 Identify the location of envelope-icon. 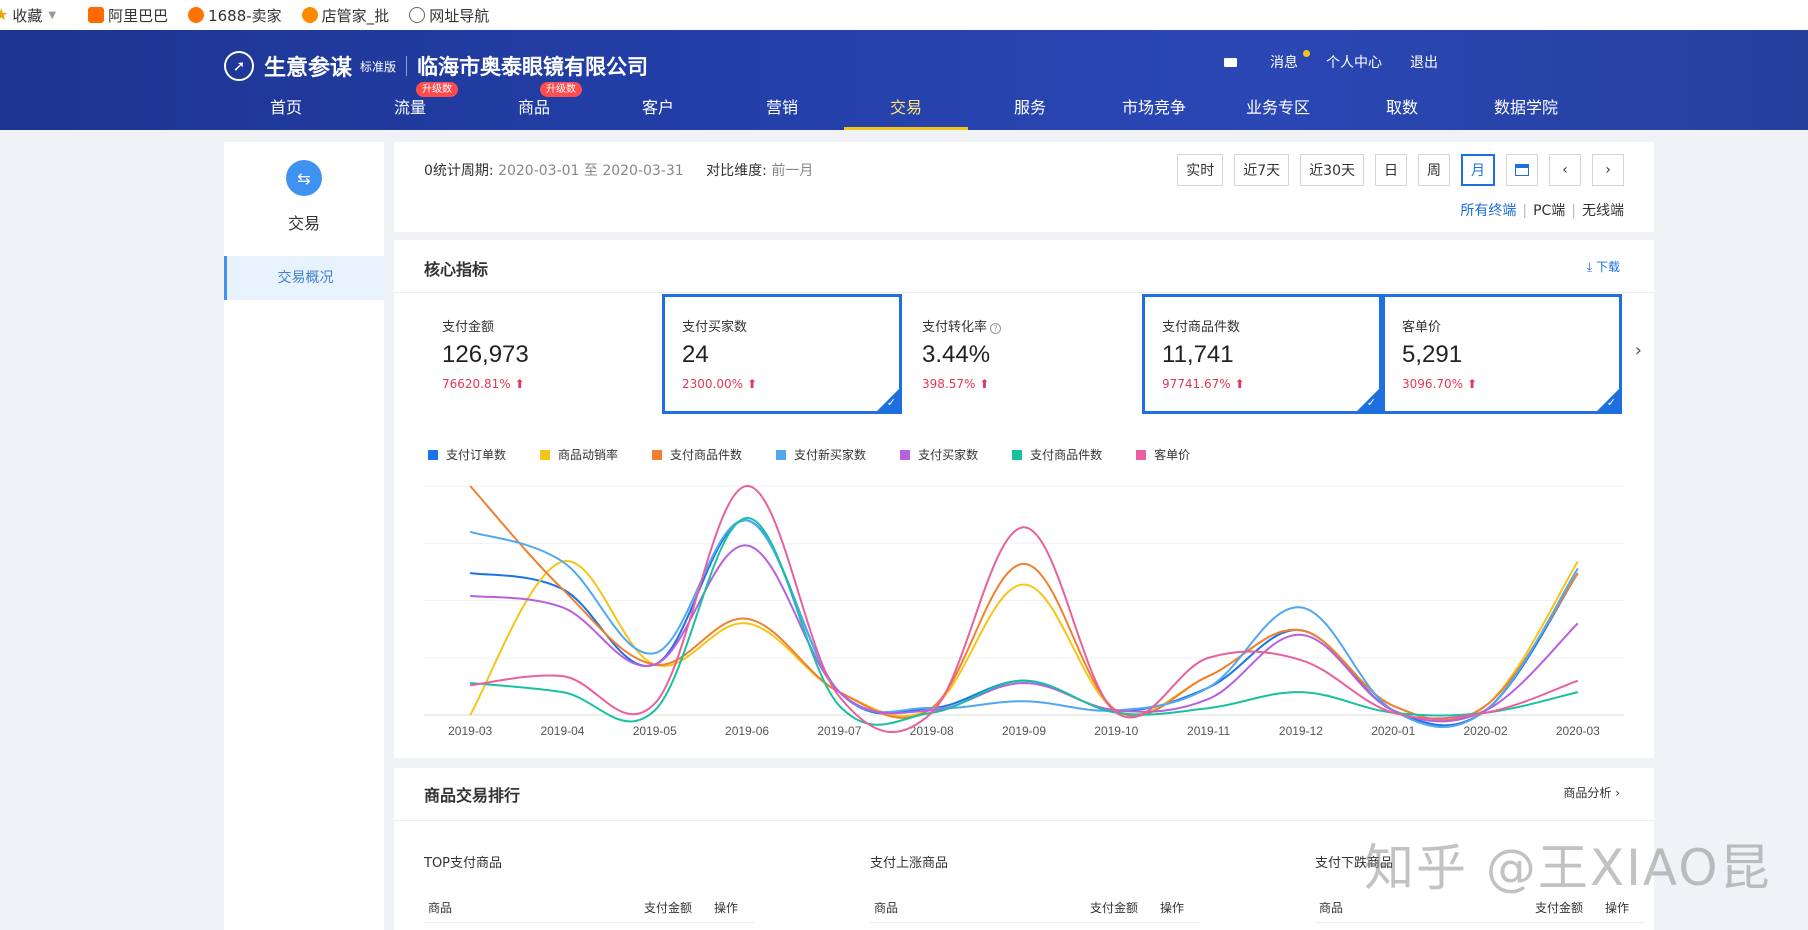
(1230, 62).